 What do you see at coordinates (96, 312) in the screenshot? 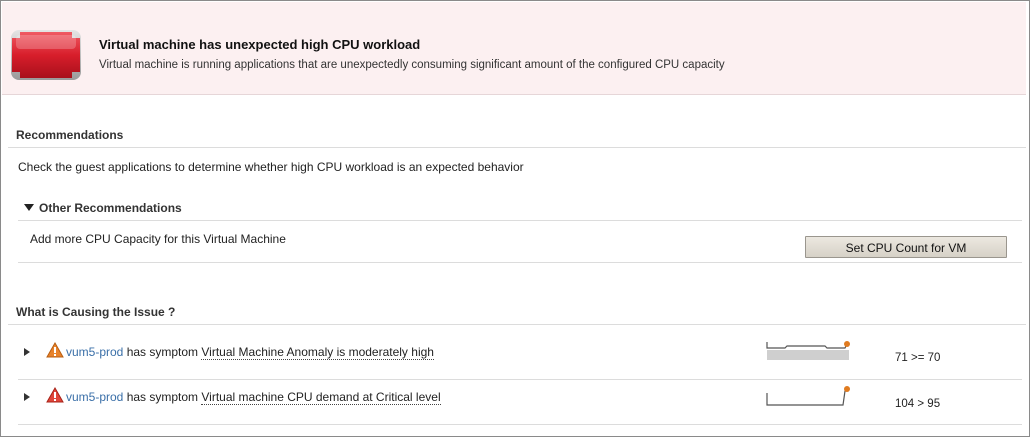
I see `causes-title: What is Causing the Issue ?` at bounding box center [96, 312].